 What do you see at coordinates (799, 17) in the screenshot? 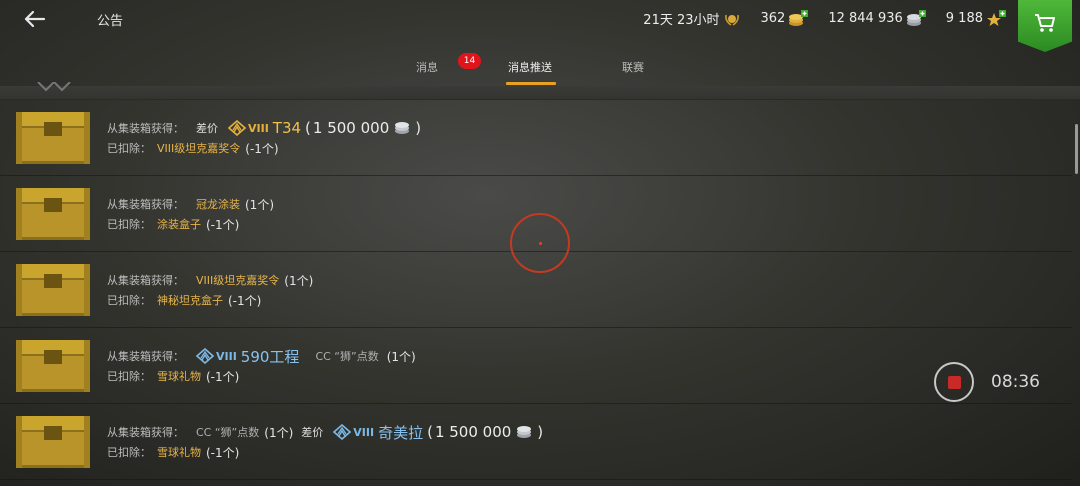
I see `gold-coins-icon` at bounding box center [799, 17].